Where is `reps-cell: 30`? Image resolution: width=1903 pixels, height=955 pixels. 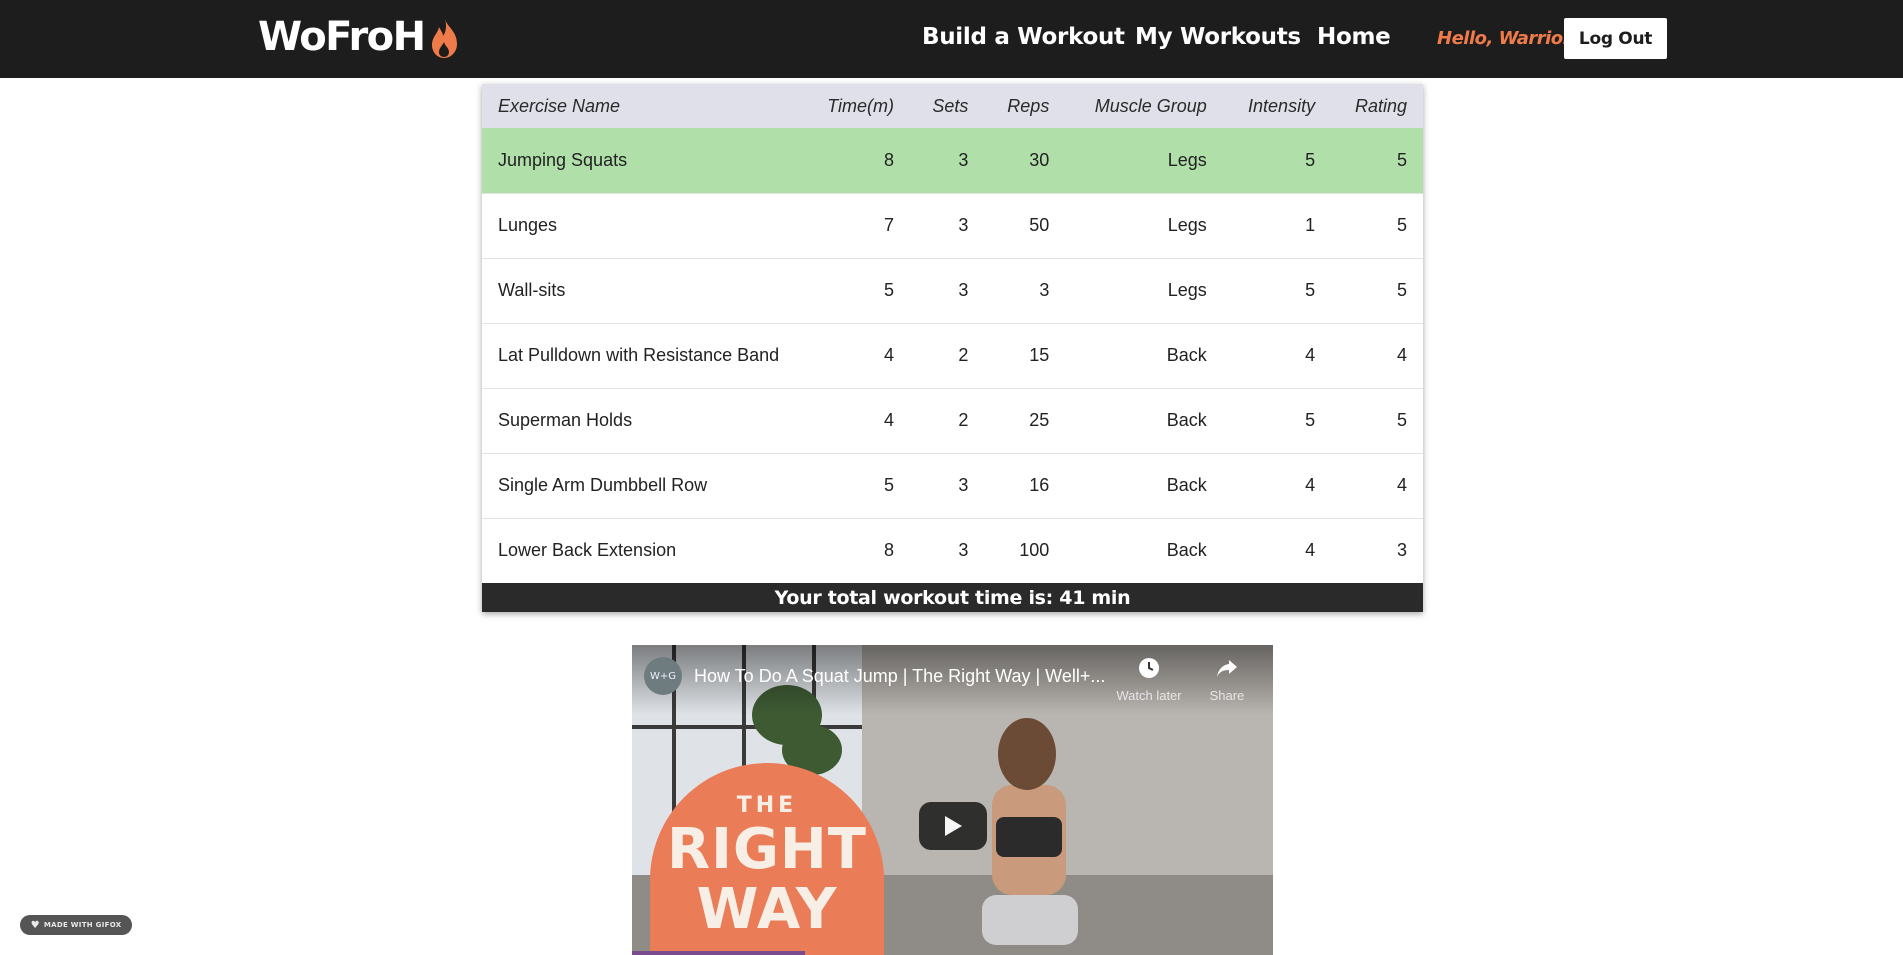
reps-cell: 30 is located at coordinates (1039, 159).